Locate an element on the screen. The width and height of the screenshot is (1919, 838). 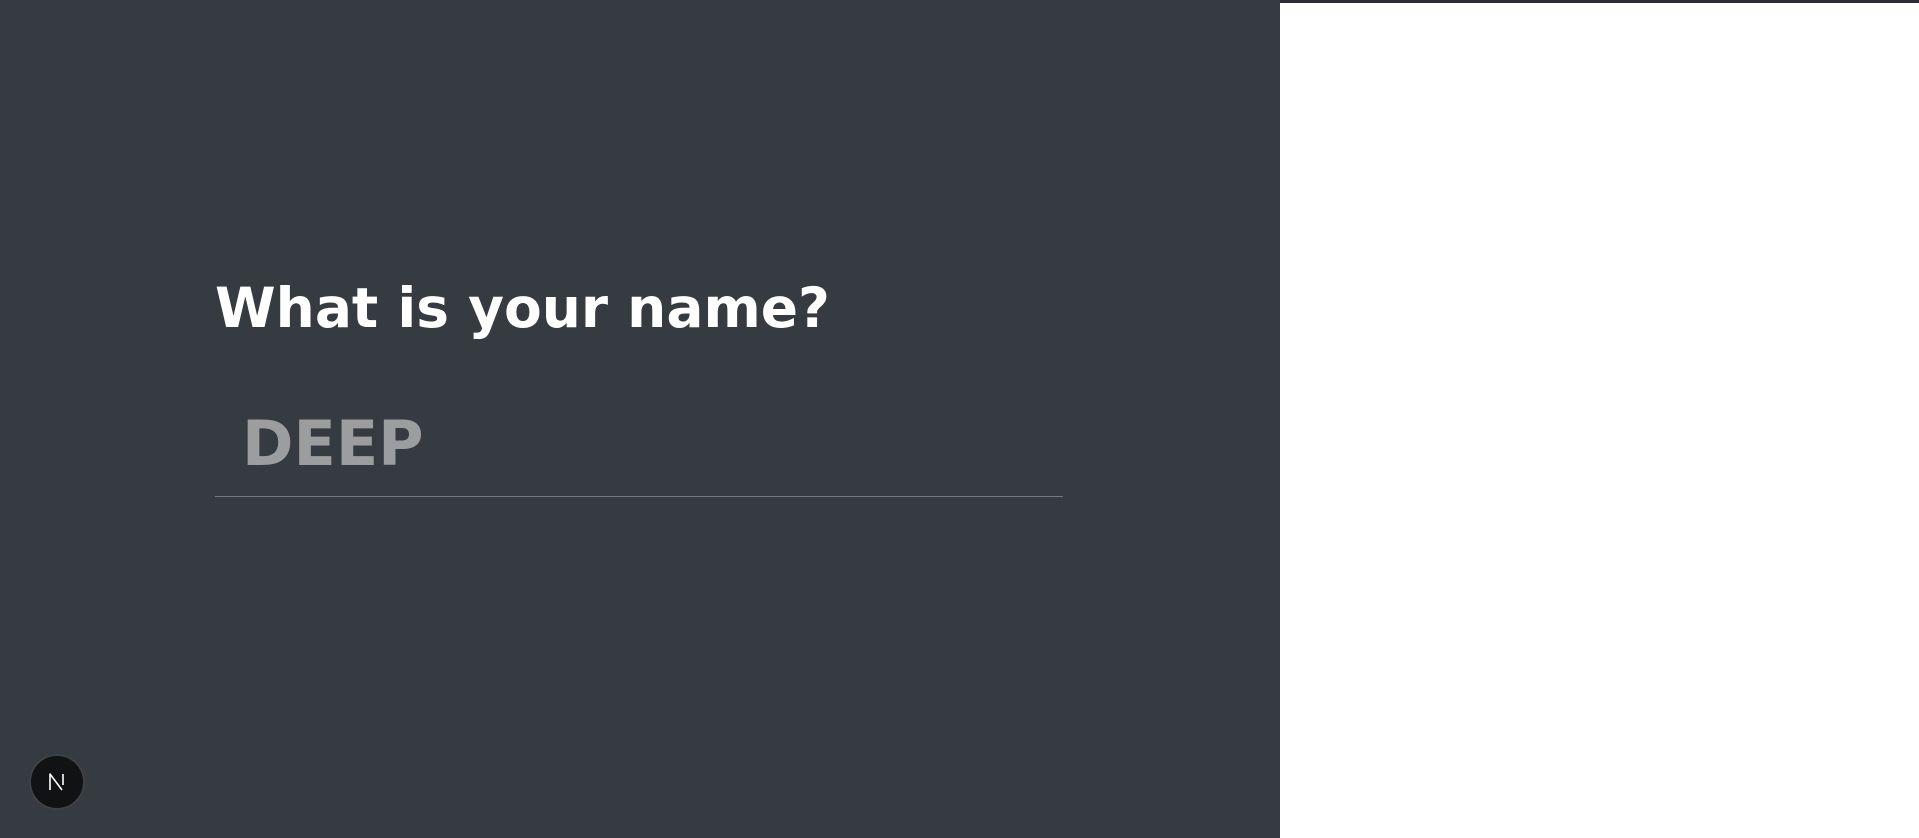
nextjs-badge-button is located at coordinates (57, 782).